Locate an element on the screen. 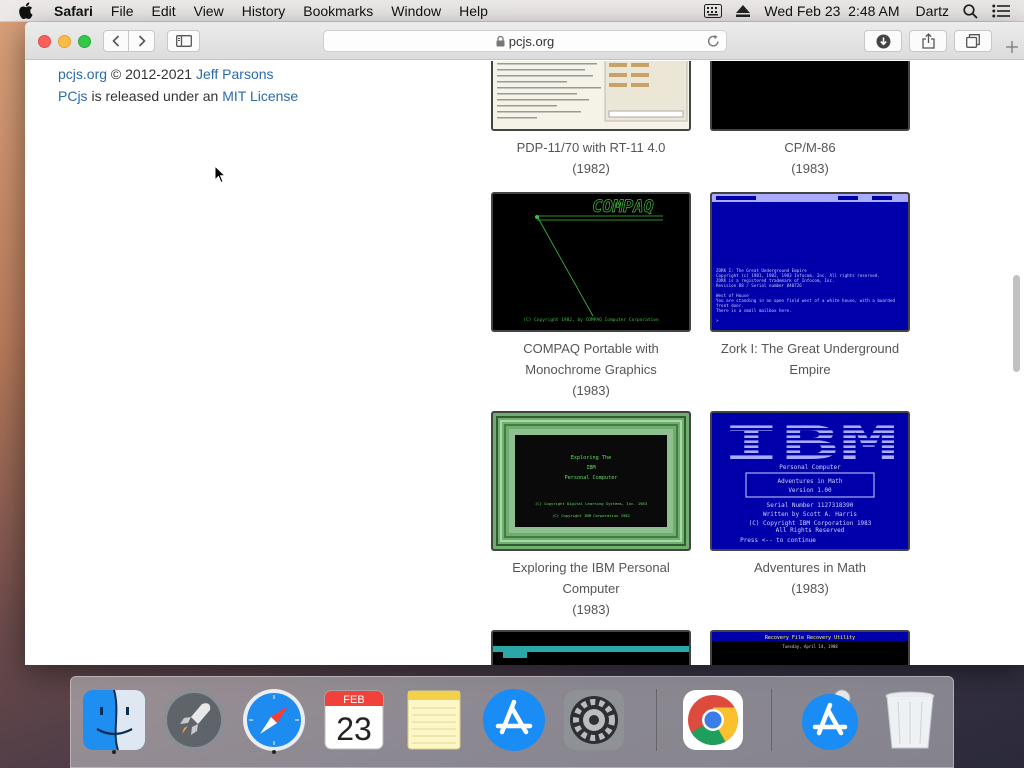 The height and width of the screenshot is (768, 1024). math-line-5: Written by Scott A. Harris is located at coordinates (810, 514).